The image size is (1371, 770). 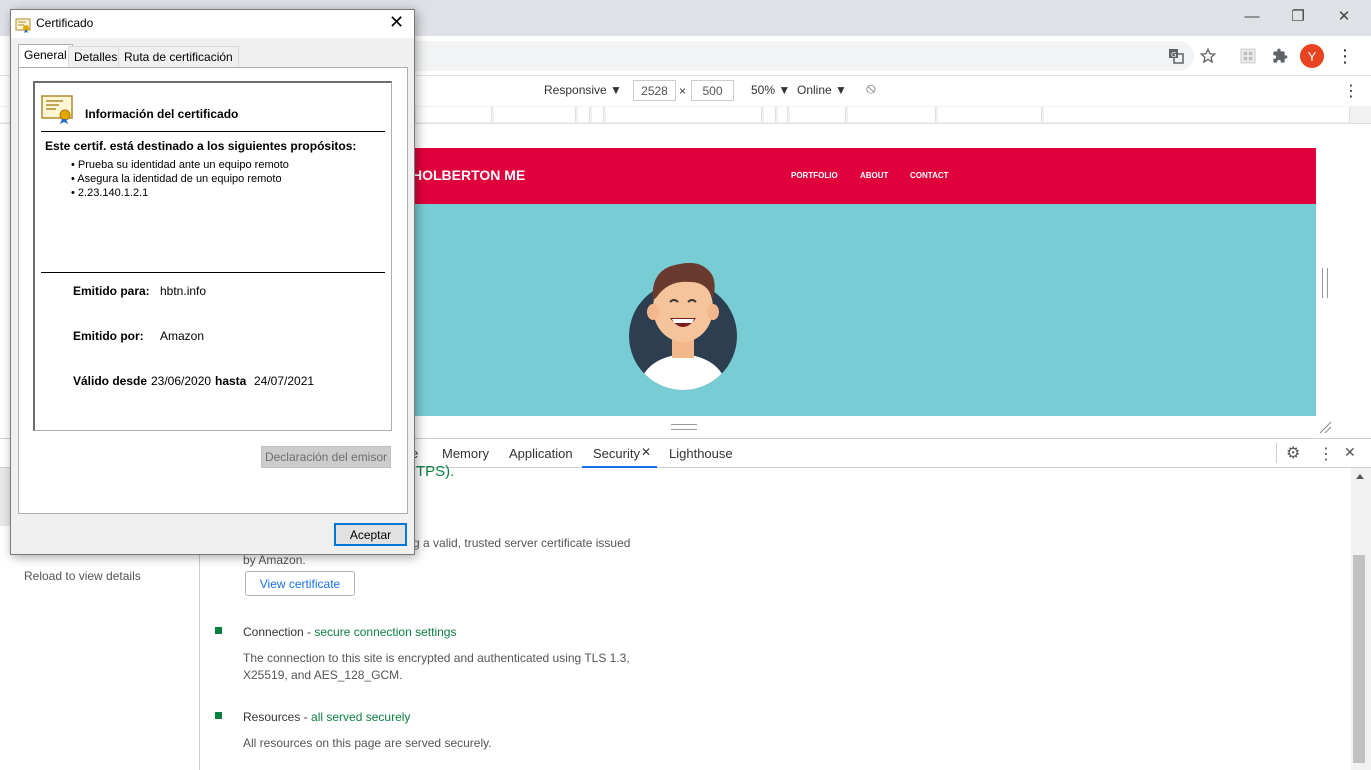 I want to click on tab-general: General, so click(x=45, y=56).